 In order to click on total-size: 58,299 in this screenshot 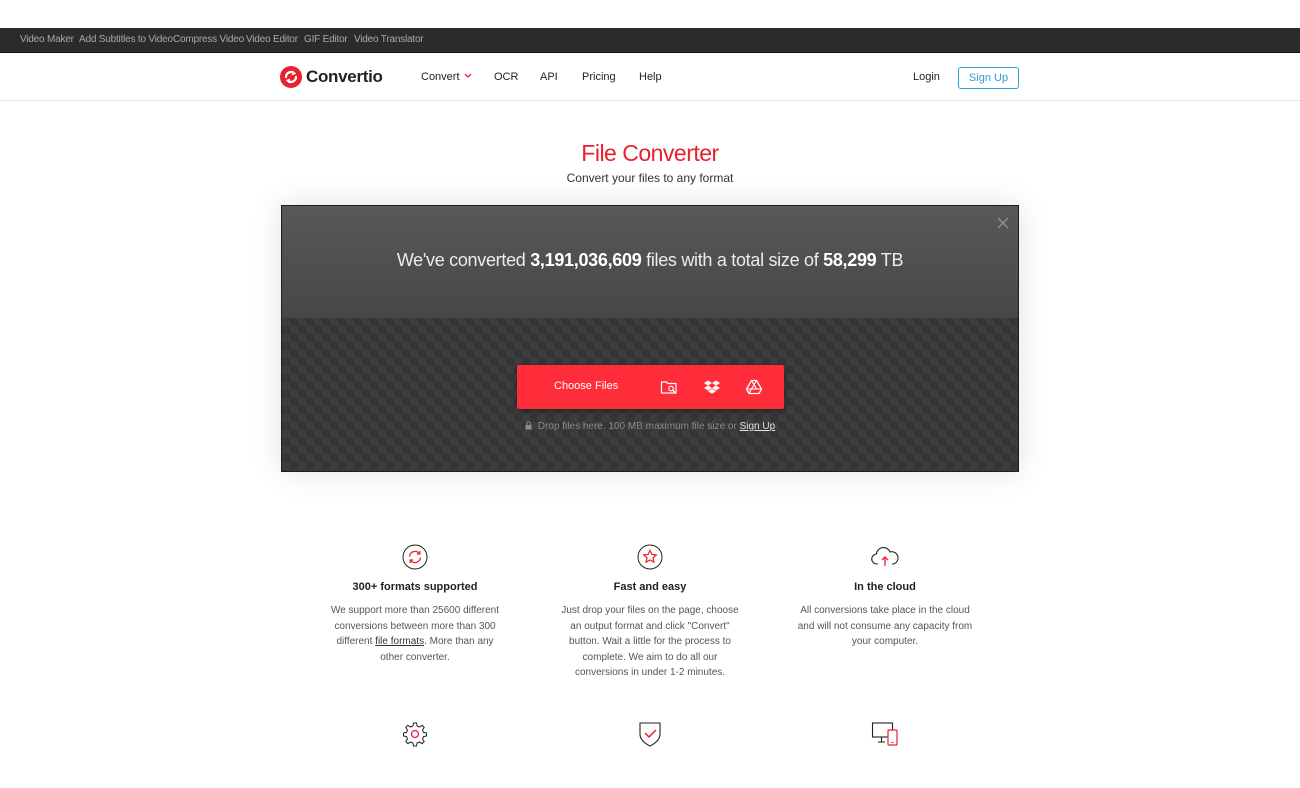, I will do `click(850, 260)`.